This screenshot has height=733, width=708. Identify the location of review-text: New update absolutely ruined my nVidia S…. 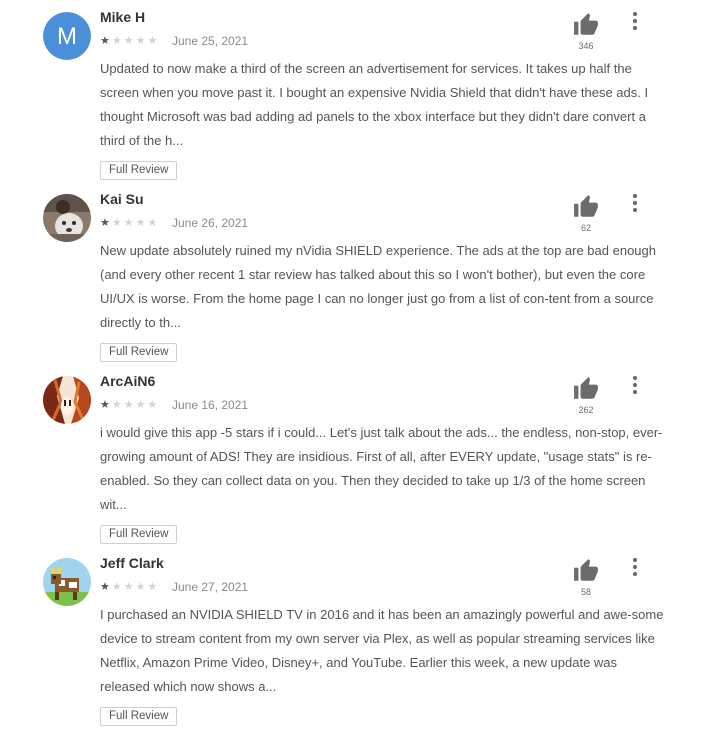
(378, 286).